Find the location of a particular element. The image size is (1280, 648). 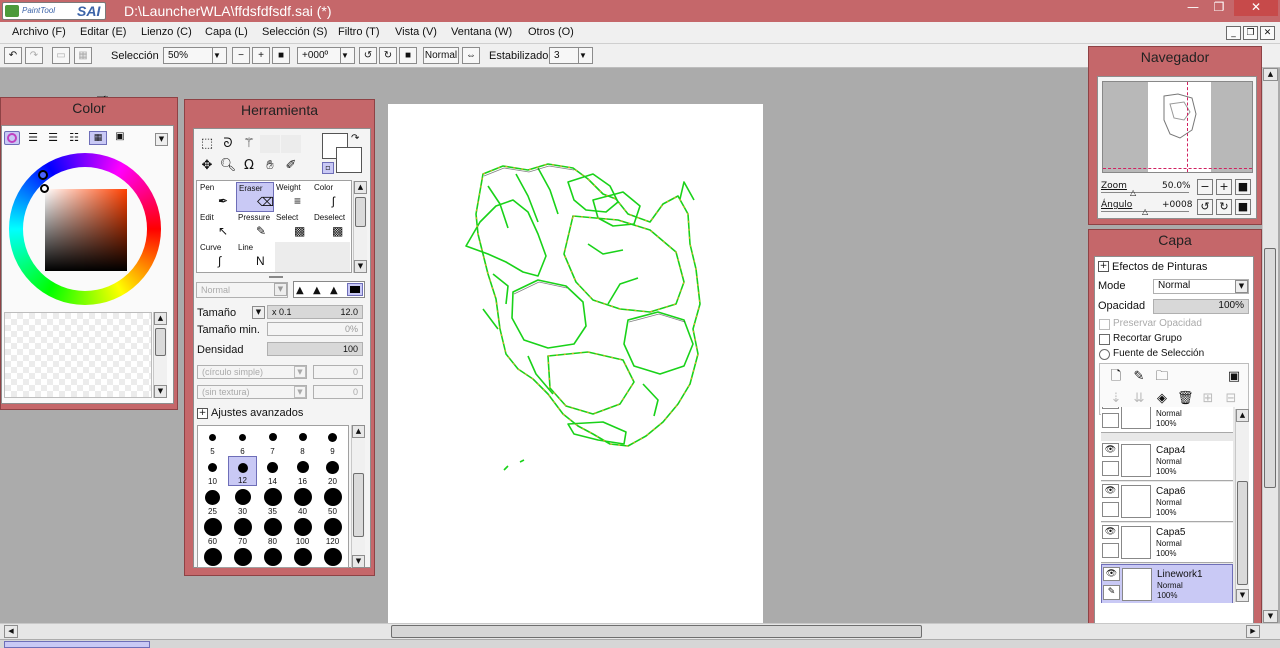

layer-row: 👁︎ Capa5 Normal 100% is located at coordinates (1167, 543).